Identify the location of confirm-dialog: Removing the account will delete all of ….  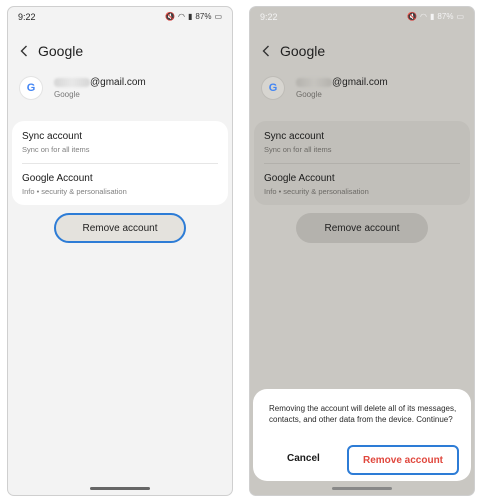
(362, 435).